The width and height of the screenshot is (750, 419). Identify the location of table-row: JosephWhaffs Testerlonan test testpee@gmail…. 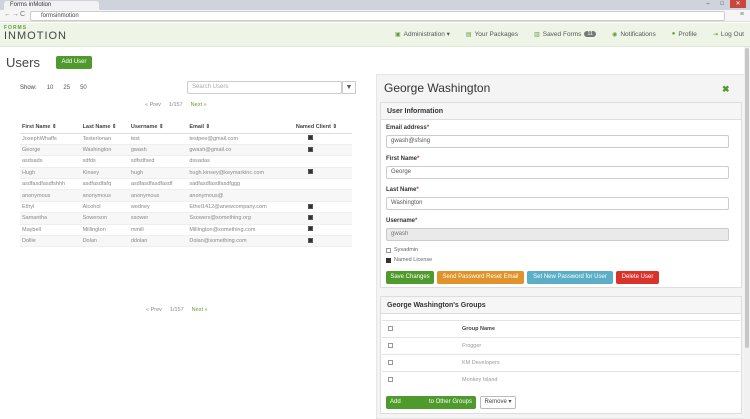
(186, 139).